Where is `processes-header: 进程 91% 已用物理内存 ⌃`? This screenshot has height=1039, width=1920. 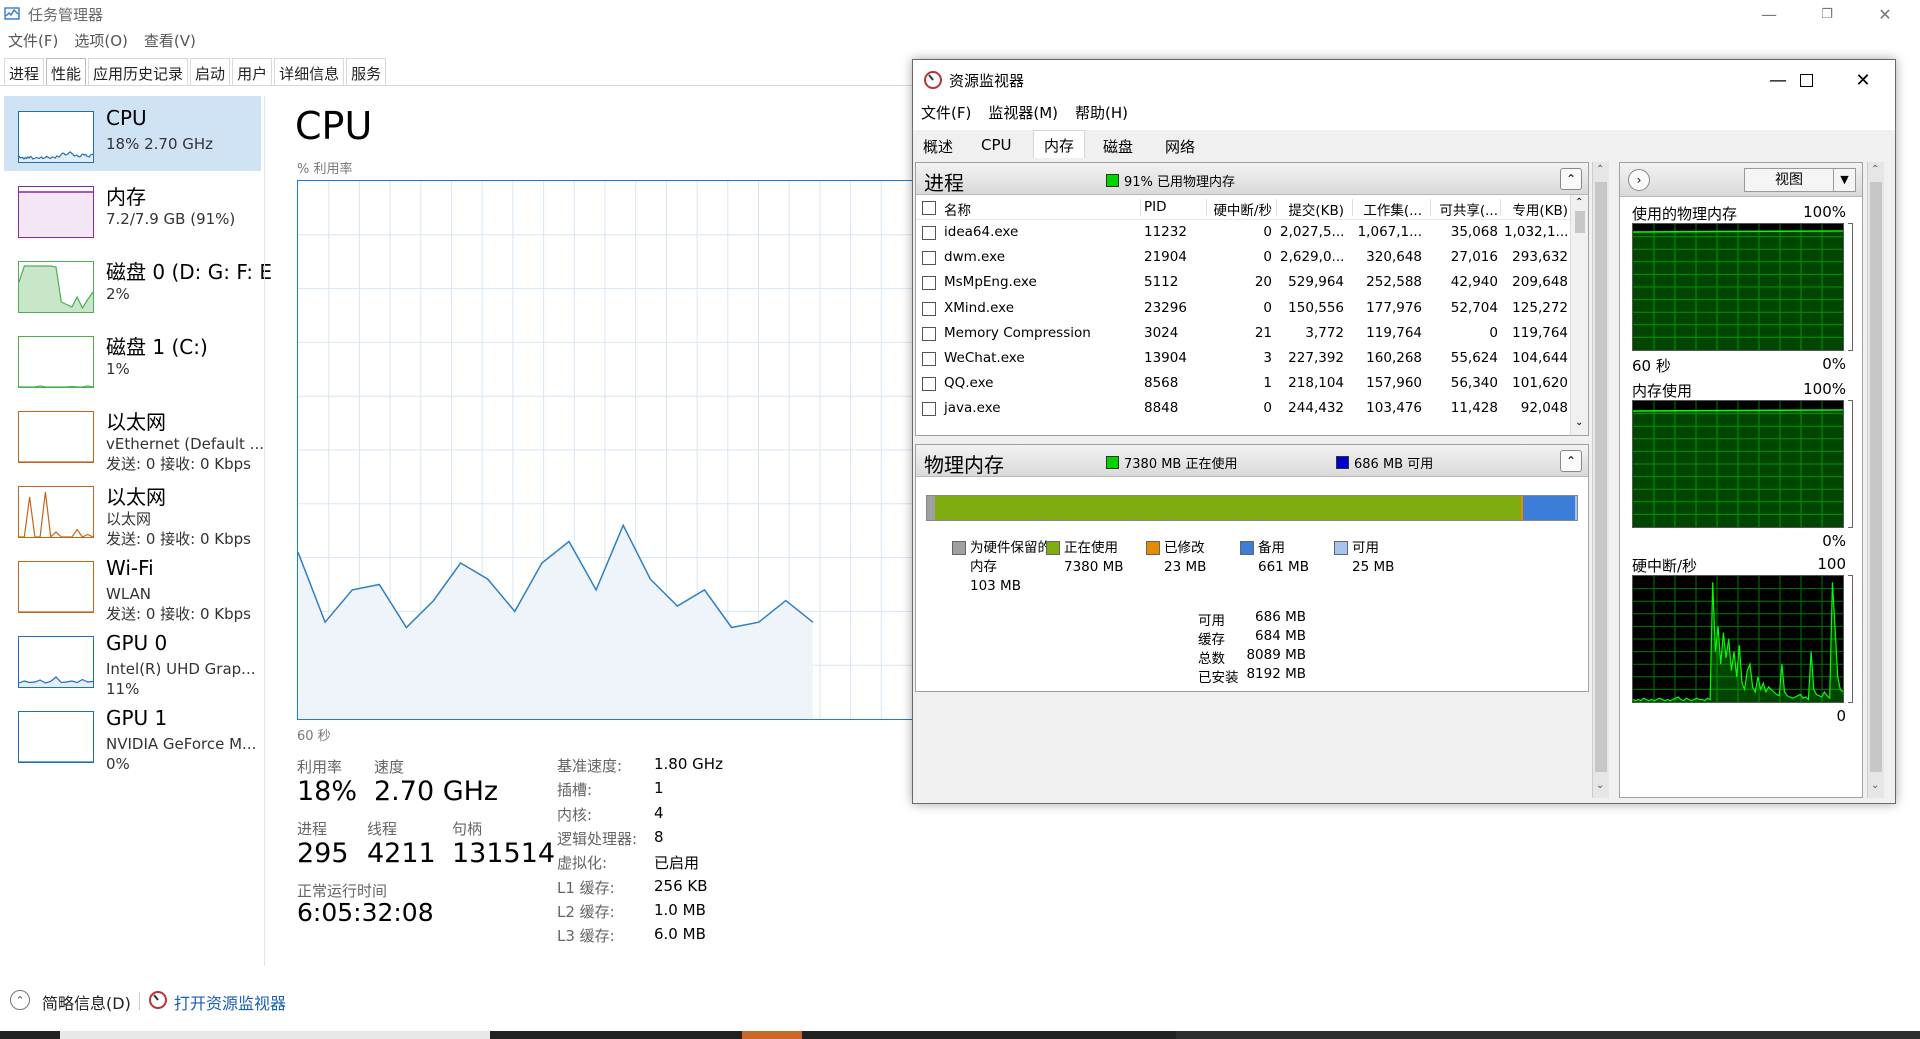
processes-header: 进程 91% 已用物理内存 ⌃ is located at coordinates (1252, 179).